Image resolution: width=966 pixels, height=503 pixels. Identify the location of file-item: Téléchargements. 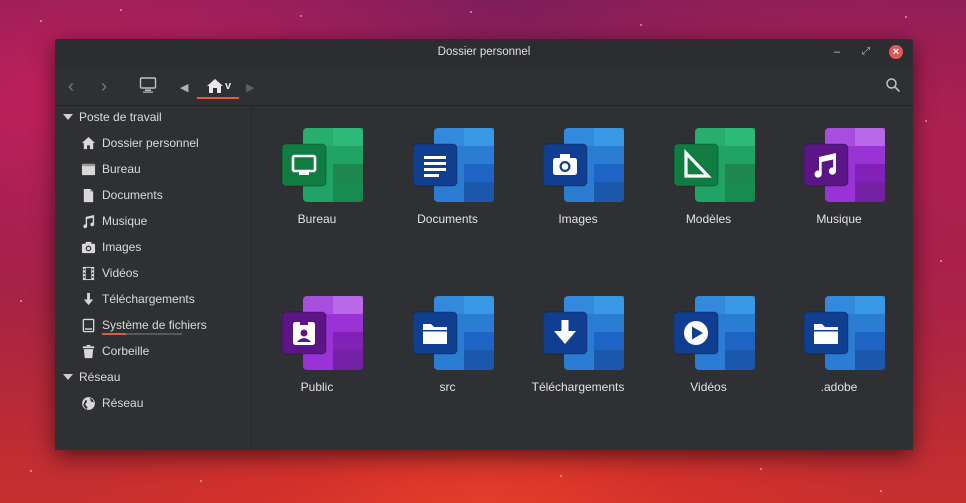
(578, 350).